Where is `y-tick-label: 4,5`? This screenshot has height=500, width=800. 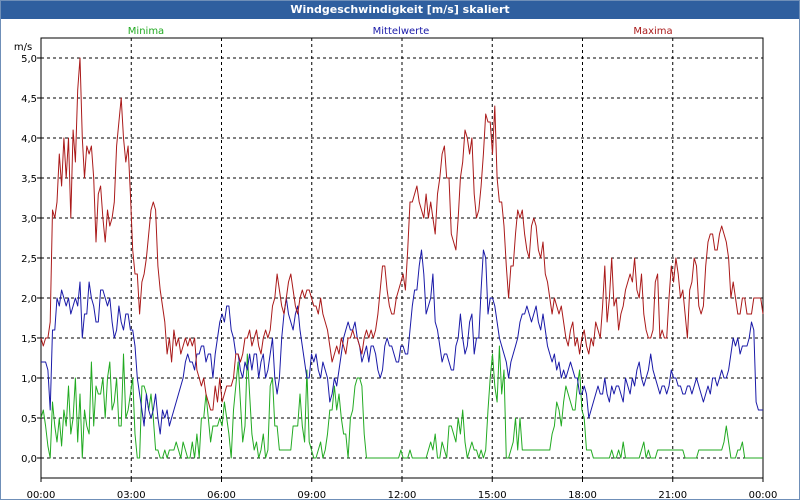 y-tick-label: 4,5 is located at coordinates (29, 99).